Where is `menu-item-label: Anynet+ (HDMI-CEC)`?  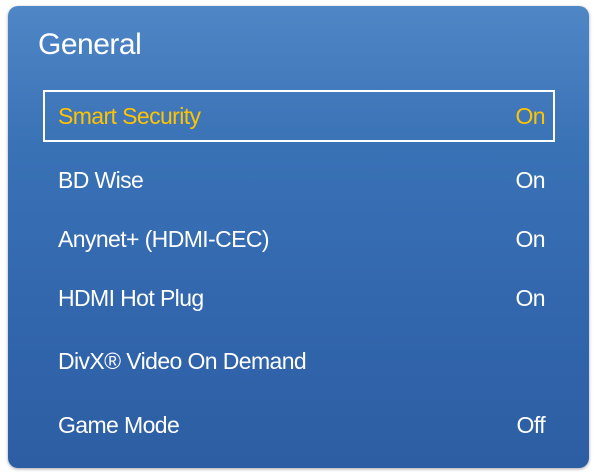
menu-item-label: Anynet+ (HDMI-CEC) is located at coordinates (164, 238).